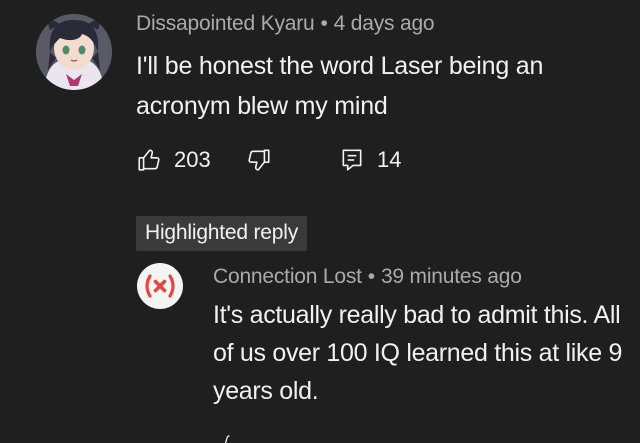  I want to click on reply-avatar, so click(160, 286).